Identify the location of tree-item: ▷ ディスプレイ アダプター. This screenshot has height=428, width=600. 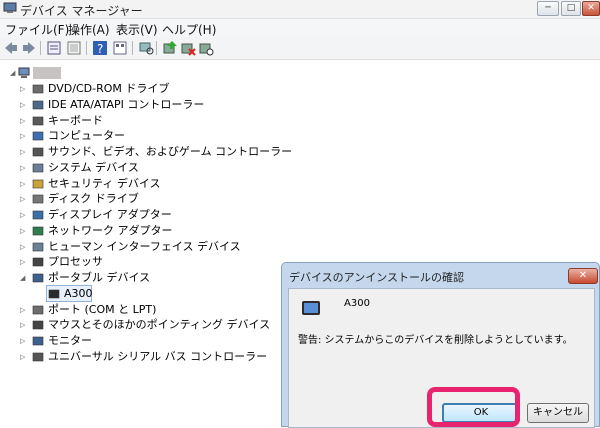
(150, 215).